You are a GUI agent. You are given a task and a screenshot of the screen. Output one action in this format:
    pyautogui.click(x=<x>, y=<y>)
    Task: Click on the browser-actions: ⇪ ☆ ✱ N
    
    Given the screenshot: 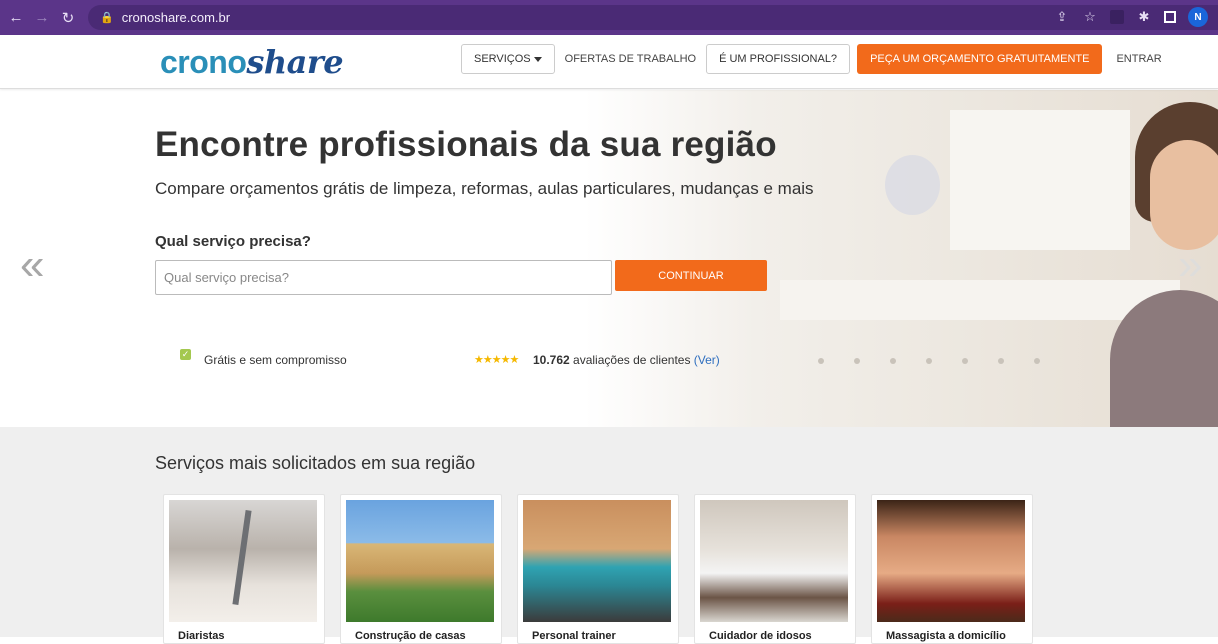 What is the action you would take?
    pyautogui.click(x=1131, y=17)
    